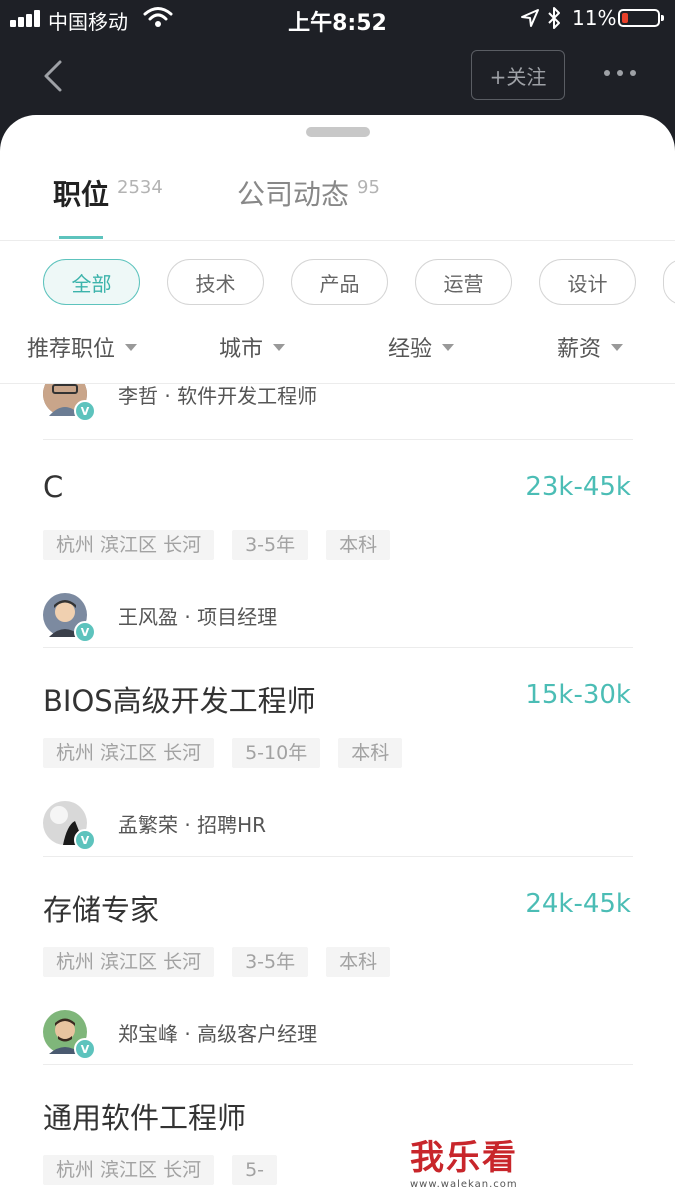  I want to click on tab-label: 职位, so click(81, 194).